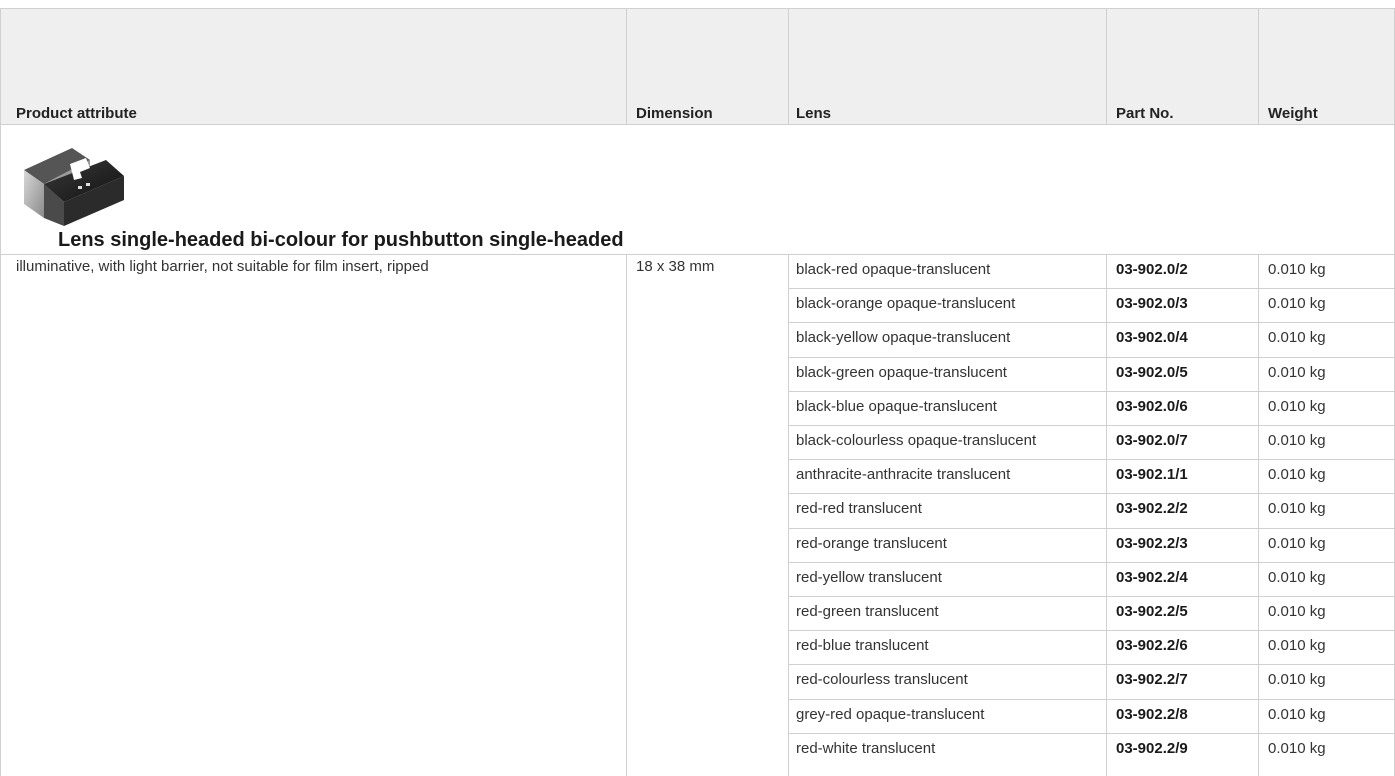 The image size is (1395, 776). I want to click on header-dimension: Dimension, so click(674, 113).